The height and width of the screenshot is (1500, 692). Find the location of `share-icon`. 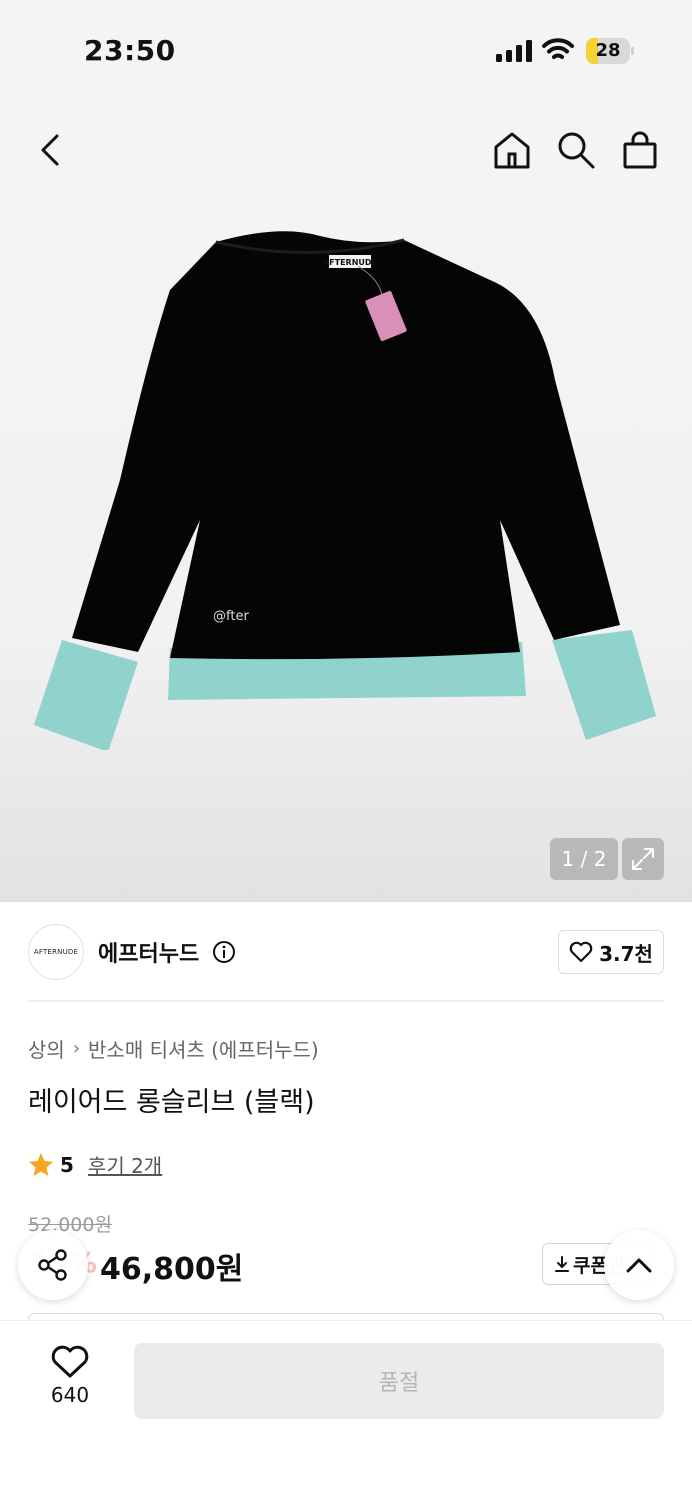

share-icon is located at coordinates (52, 1265).